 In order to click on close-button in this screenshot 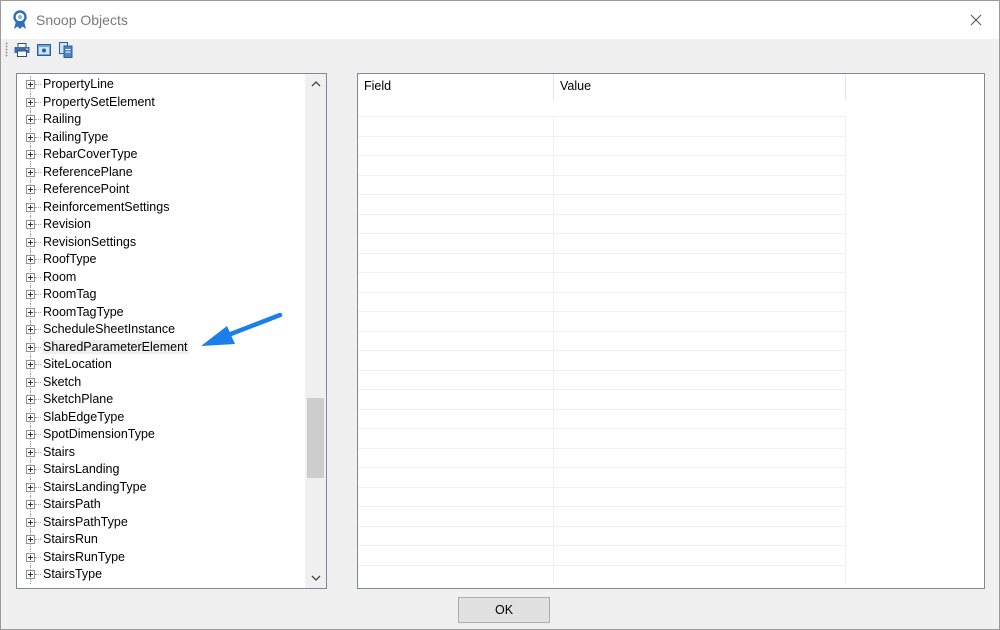, I will do `click(976, 20)`.